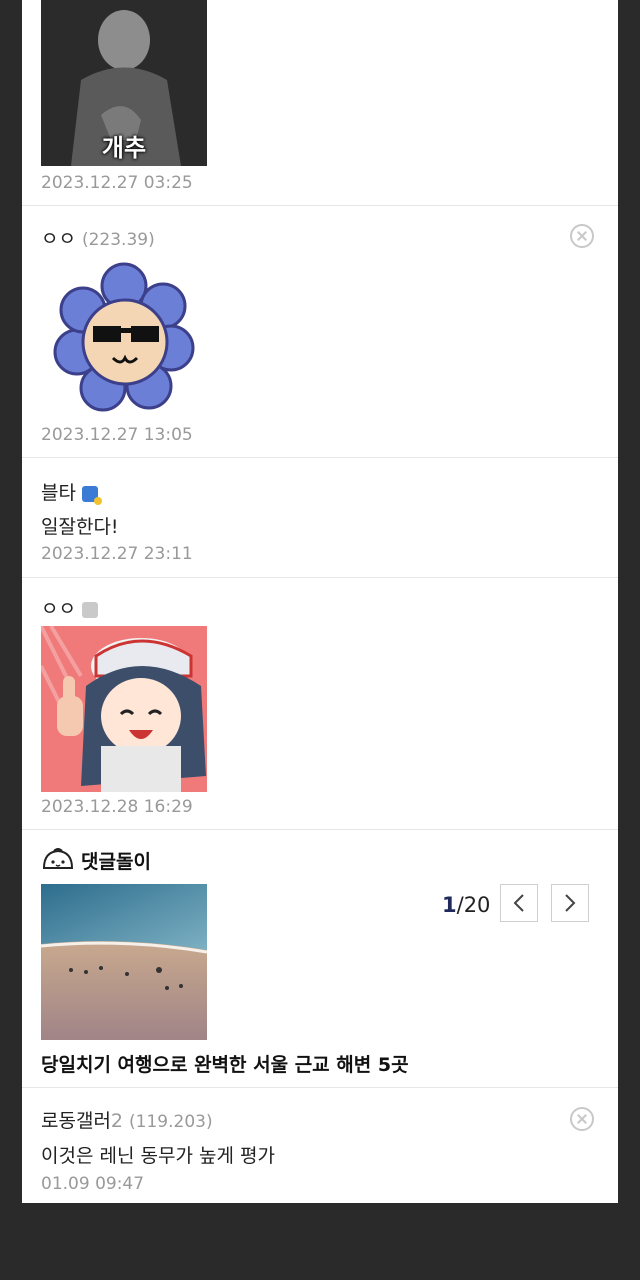 Image resolution: width=640 pixels, height=1280 pixels. What do you see at coordinates (93, 1184) in the screenshot?
I see `comment-time: 01.09 09:47` at bounding box center [93, 1184].